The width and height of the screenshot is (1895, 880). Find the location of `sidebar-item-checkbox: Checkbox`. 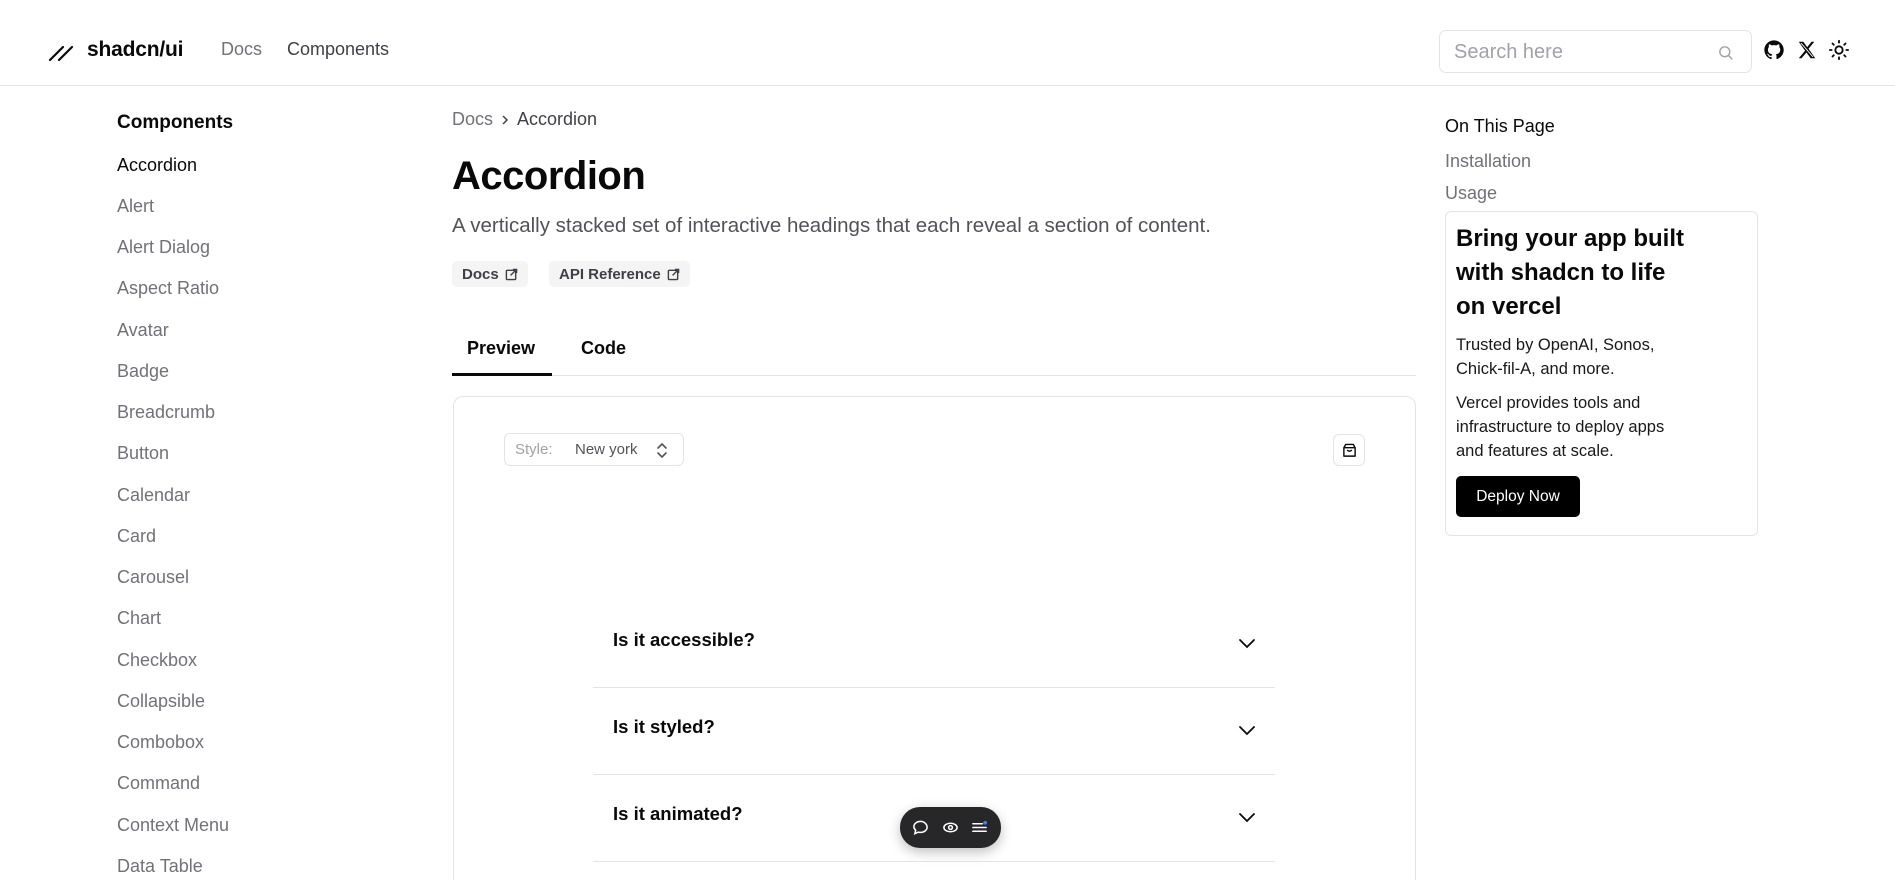

sidebar-item-checkbox: Checkbox is located at coordinates (157, 660).